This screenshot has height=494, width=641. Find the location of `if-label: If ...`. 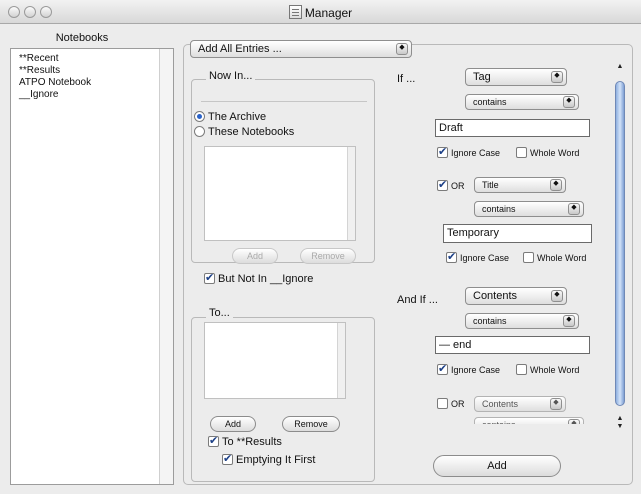

if-label: If ... is located at coordinates (406, 79).